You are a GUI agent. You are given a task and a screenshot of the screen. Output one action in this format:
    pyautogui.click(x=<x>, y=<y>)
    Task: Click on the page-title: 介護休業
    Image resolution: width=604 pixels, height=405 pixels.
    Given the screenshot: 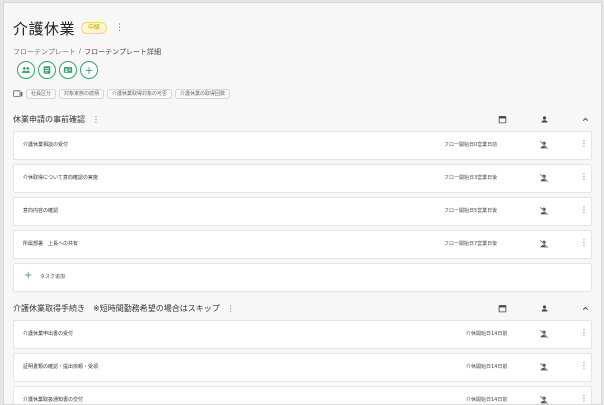 What is the action you would take?
    pyautogui.click(x=44, y=28)
    